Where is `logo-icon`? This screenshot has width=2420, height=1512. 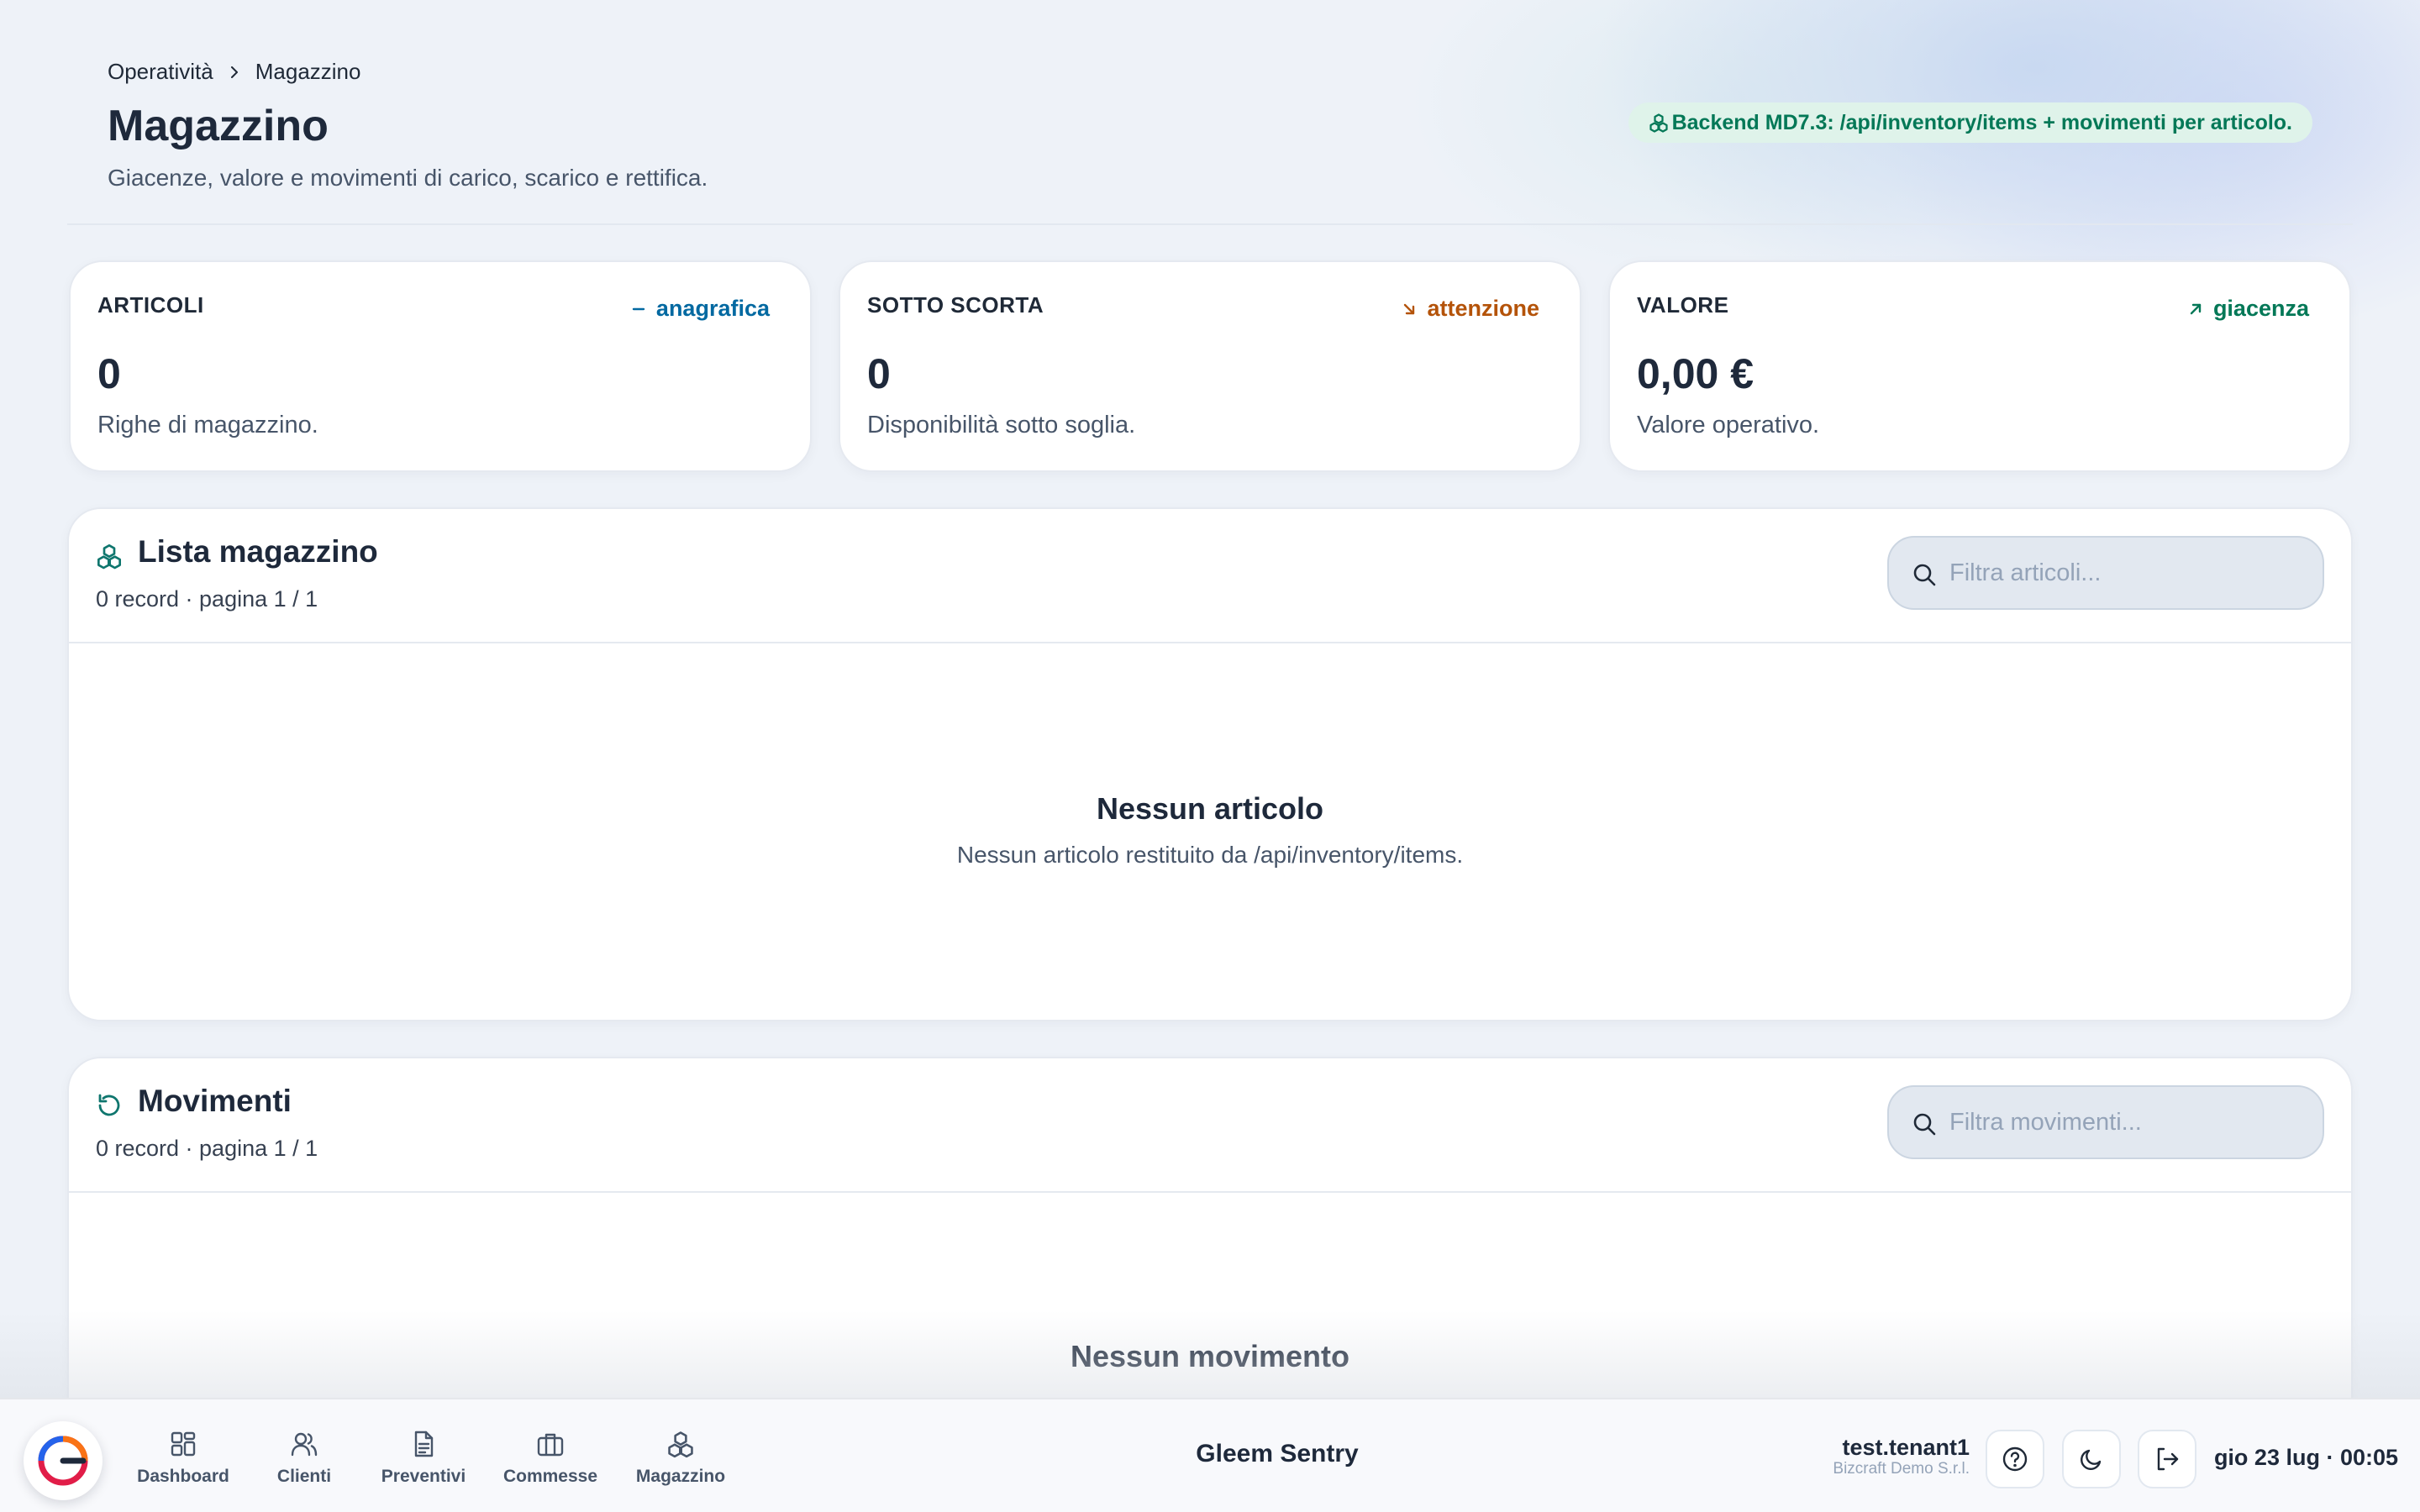 logo-icon is located at coordinates (63, 1461).